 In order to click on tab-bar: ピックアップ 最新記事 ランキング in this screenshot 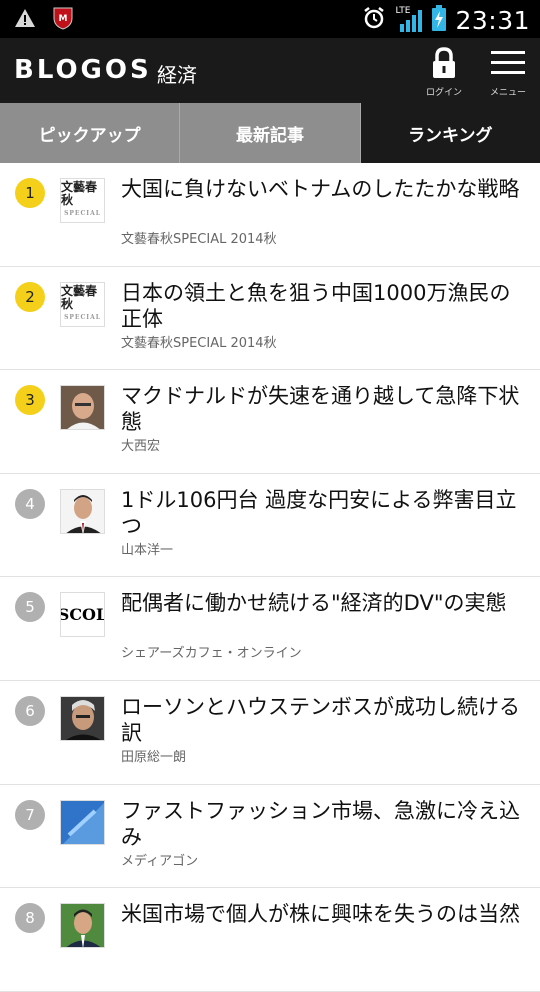, I will do `click(270, 133)`.